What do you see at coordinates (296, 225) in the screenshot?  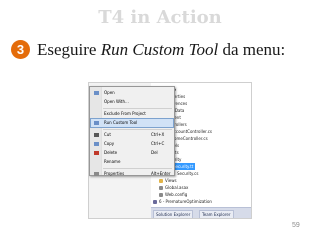 I see `page-number: 59` at bounding box center [296, 225].